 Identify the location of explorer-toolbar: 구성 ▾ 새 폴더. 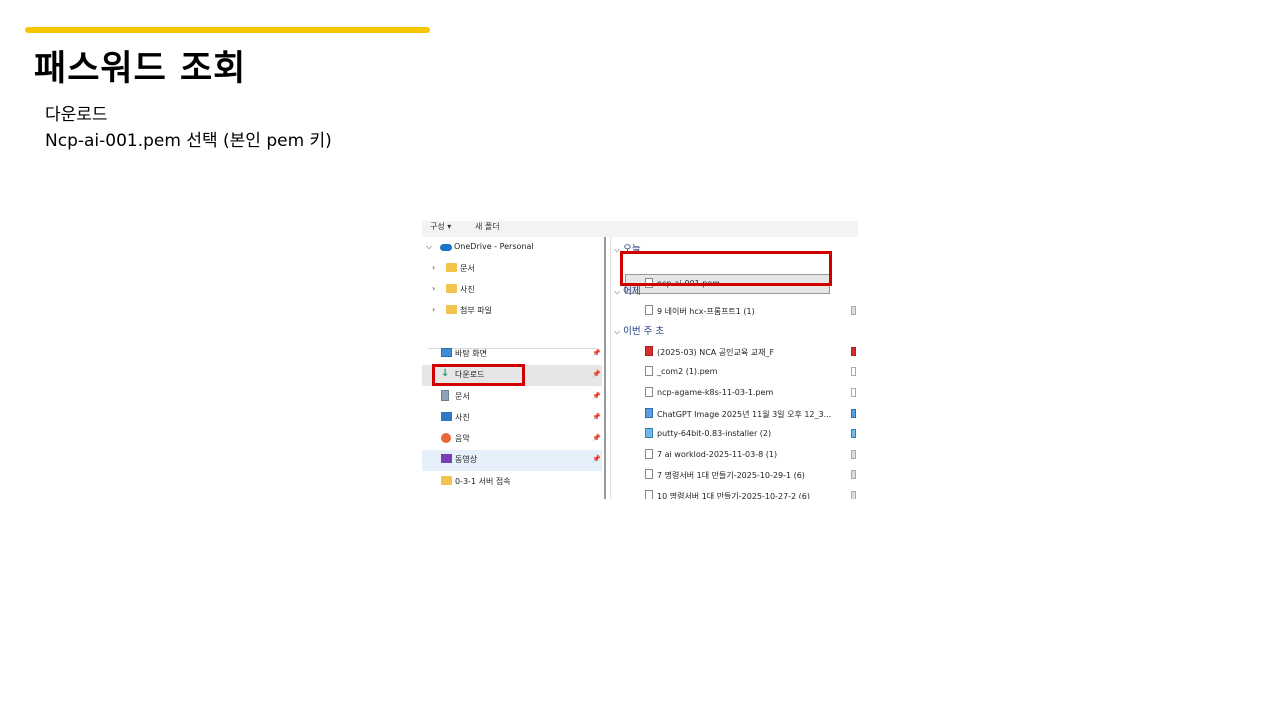
(640, 229).